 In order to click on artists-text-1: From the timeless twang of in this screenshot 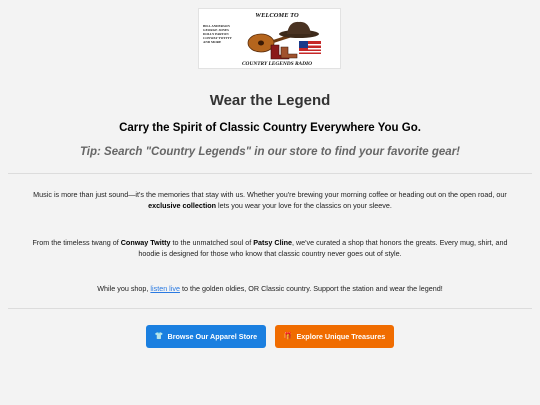, I will do `click(76, 242)`.